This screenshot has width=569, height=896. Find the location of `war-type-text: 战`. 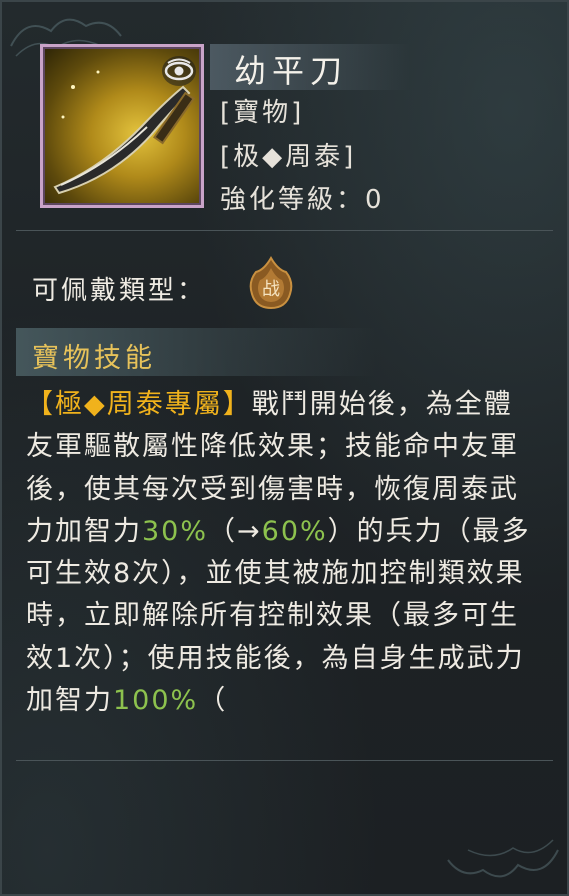

war-type-text: 战 is located at coordinates (271, 289).